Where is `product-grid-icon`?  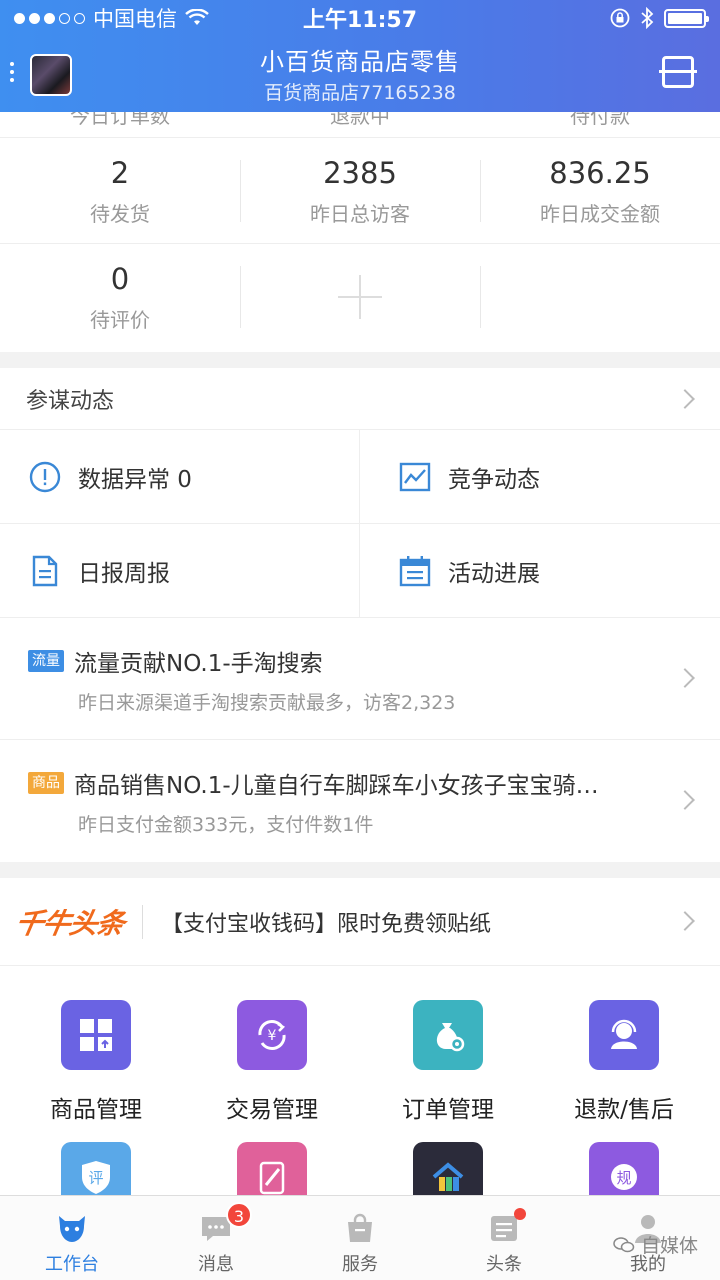
product-grid-icon is located at coordinates (96, 1035).